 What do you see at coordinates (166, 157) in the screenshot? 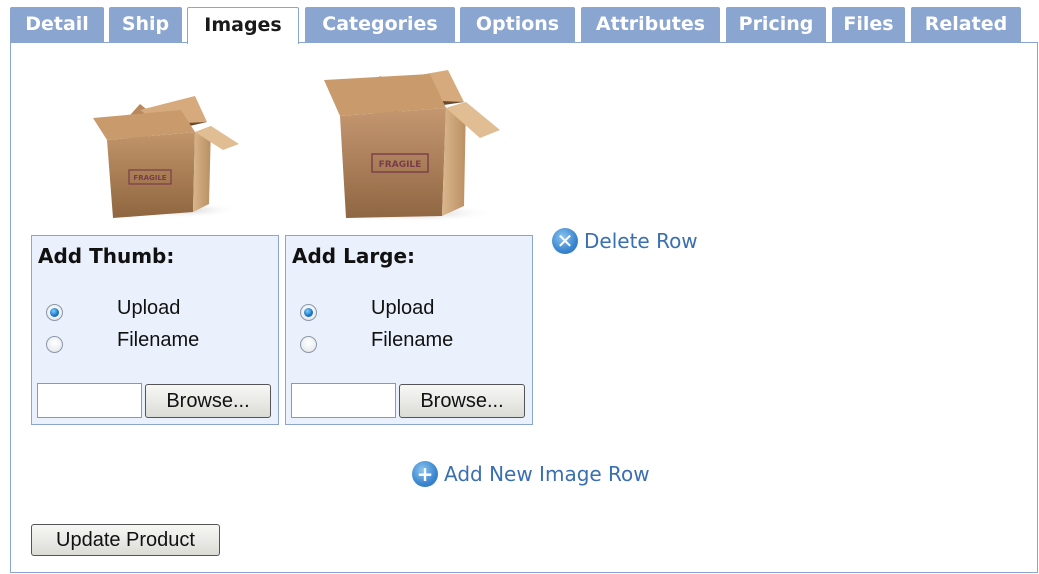
I see `thumb-image: FRAGILE` at bounding box center [166, 157].